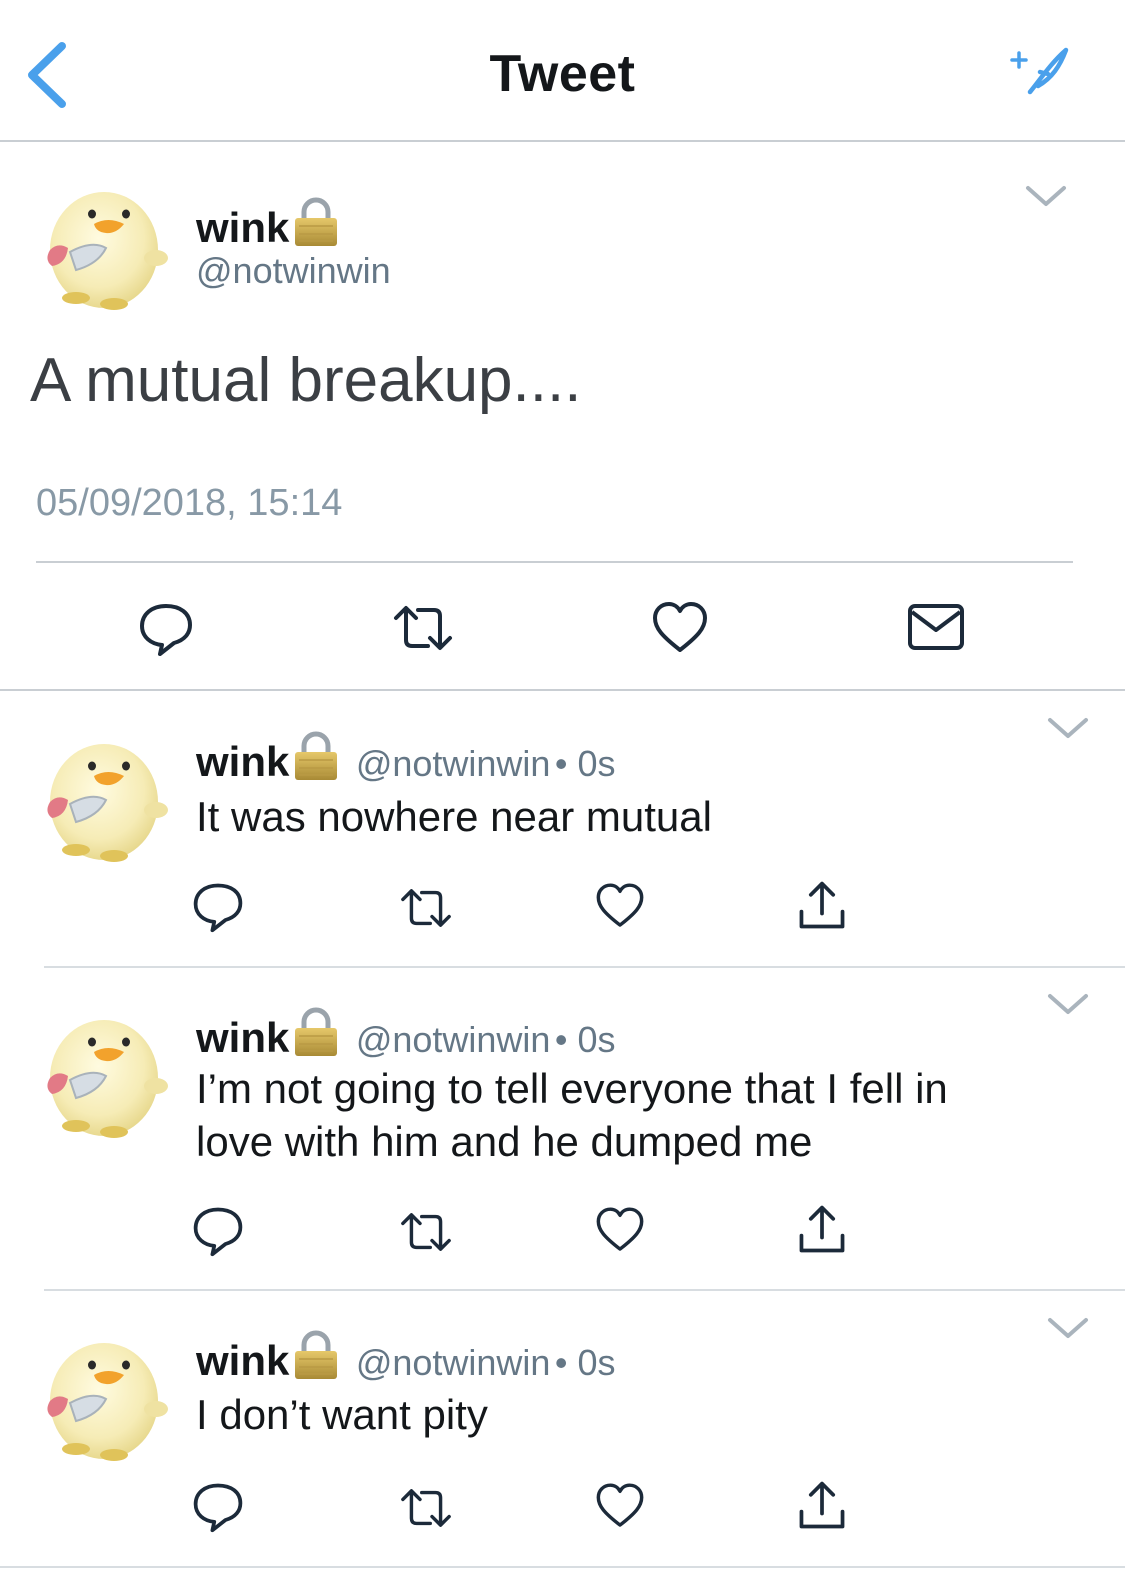  Describe the element at coordinates (562, 74) in the screenshot. I see `page-title: Tweet` at that location.